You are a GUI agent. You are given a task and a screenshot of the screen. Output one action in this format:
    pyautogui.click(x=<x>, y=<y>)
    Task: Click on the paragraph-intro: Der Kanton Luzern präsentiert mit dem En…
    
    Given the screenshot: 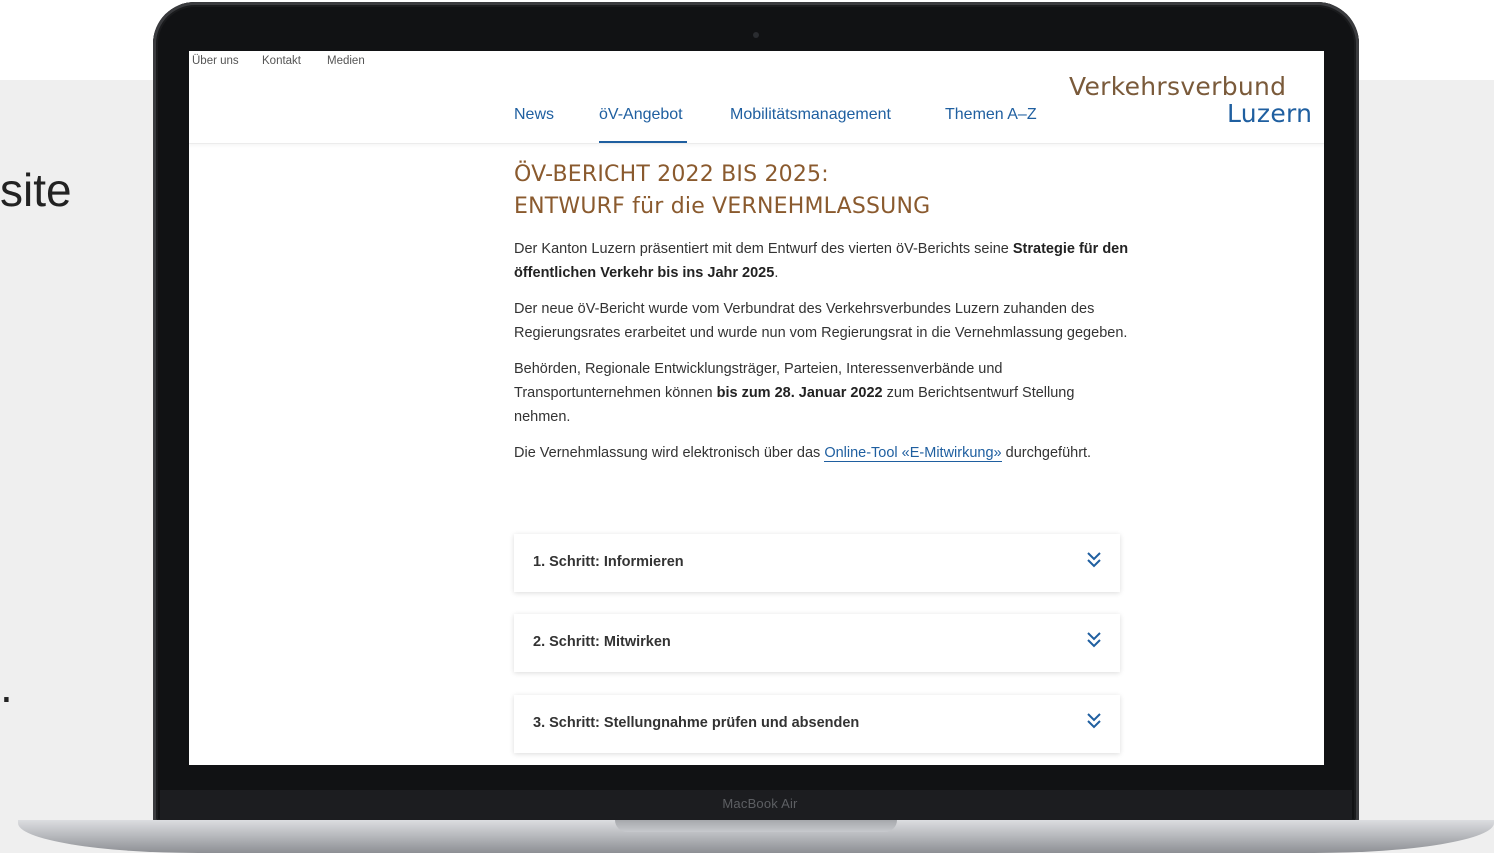 What is the action you would take?
    pyautogui.click(x=821, y=261)
    